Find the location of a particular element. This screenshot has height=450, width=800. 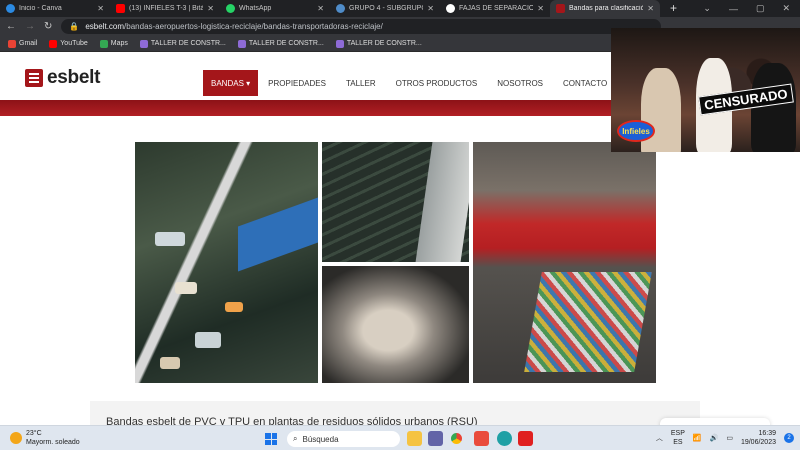

camera-icon is located at coordinates (435, 438).